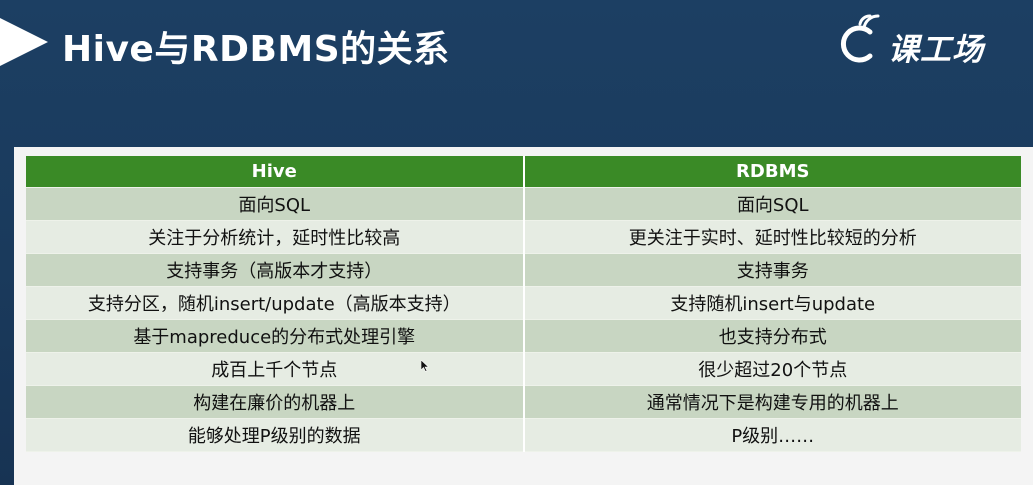 This screenshot has height=485, width=1033. I want to click on signal-c-icon, so click(860, 38).